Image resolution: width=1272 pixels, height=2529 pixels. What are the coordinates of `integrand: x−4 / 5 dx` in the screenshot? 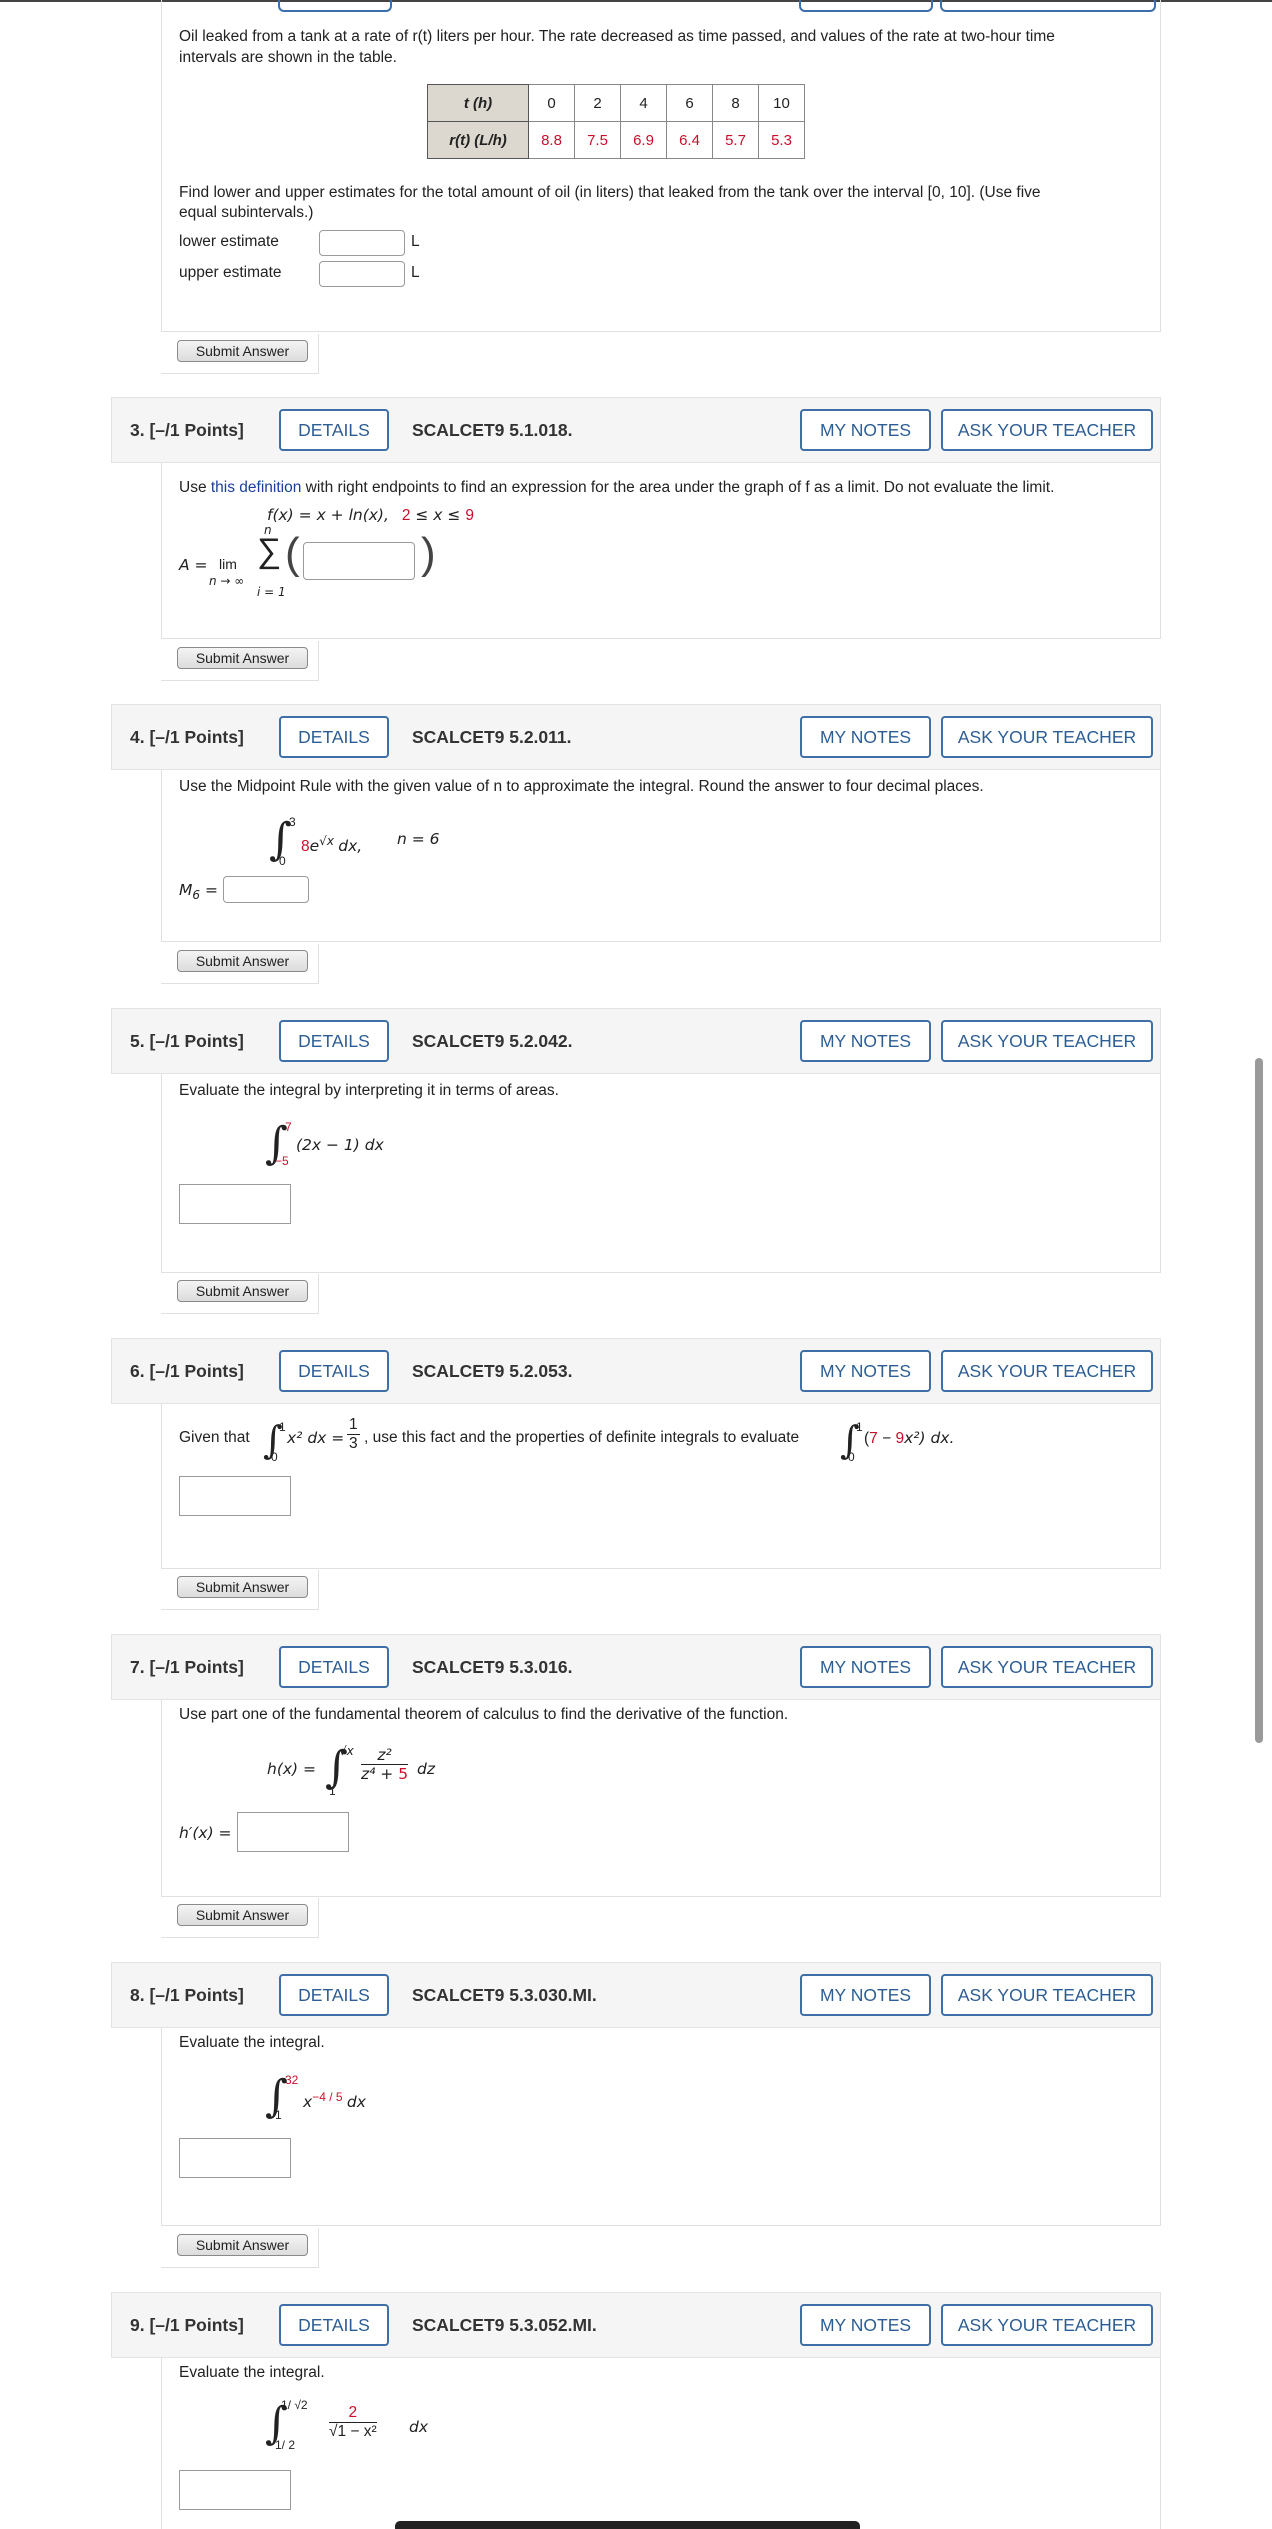 It's located at (334, 2101).